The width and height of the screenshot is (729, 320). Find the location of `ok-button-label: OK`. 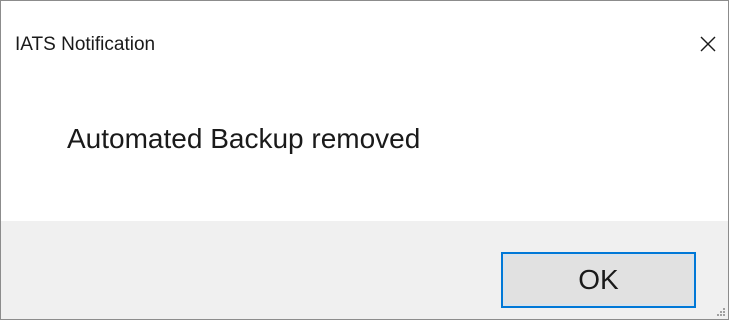

ok-button-label: OK is located at coordinates (598, 279).